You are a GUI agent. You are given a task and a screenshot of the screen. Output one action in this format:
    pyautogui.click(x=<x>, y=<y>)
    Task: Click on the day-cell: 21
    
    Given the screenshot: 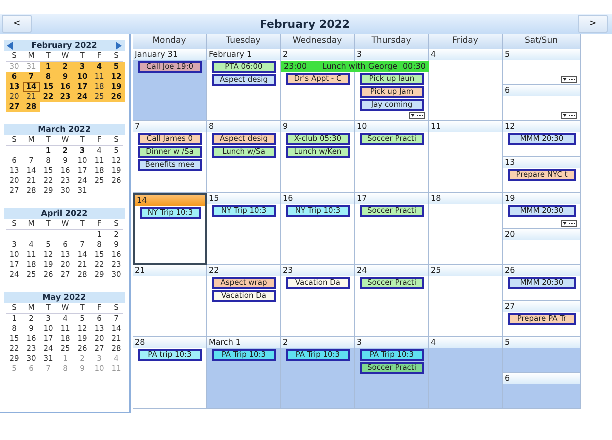 What is the action you would take?
    pyautogui.click(x=170, y=301)
    